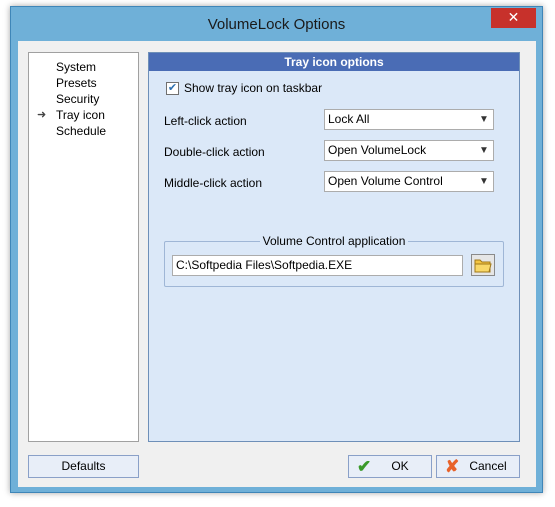 This screenshot has width=555, height=507. What do you see at coordinates (76, 67) in the screenshot?
I see `nav-item-system: System` at bounding box center [76, 67].